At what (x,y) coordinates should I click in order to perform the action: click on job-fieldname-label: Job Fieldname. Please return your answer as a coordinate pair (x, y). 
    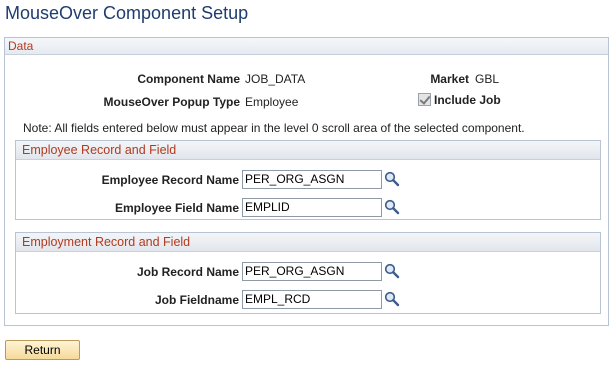
    Looking at the image, I should click on (196, 300).